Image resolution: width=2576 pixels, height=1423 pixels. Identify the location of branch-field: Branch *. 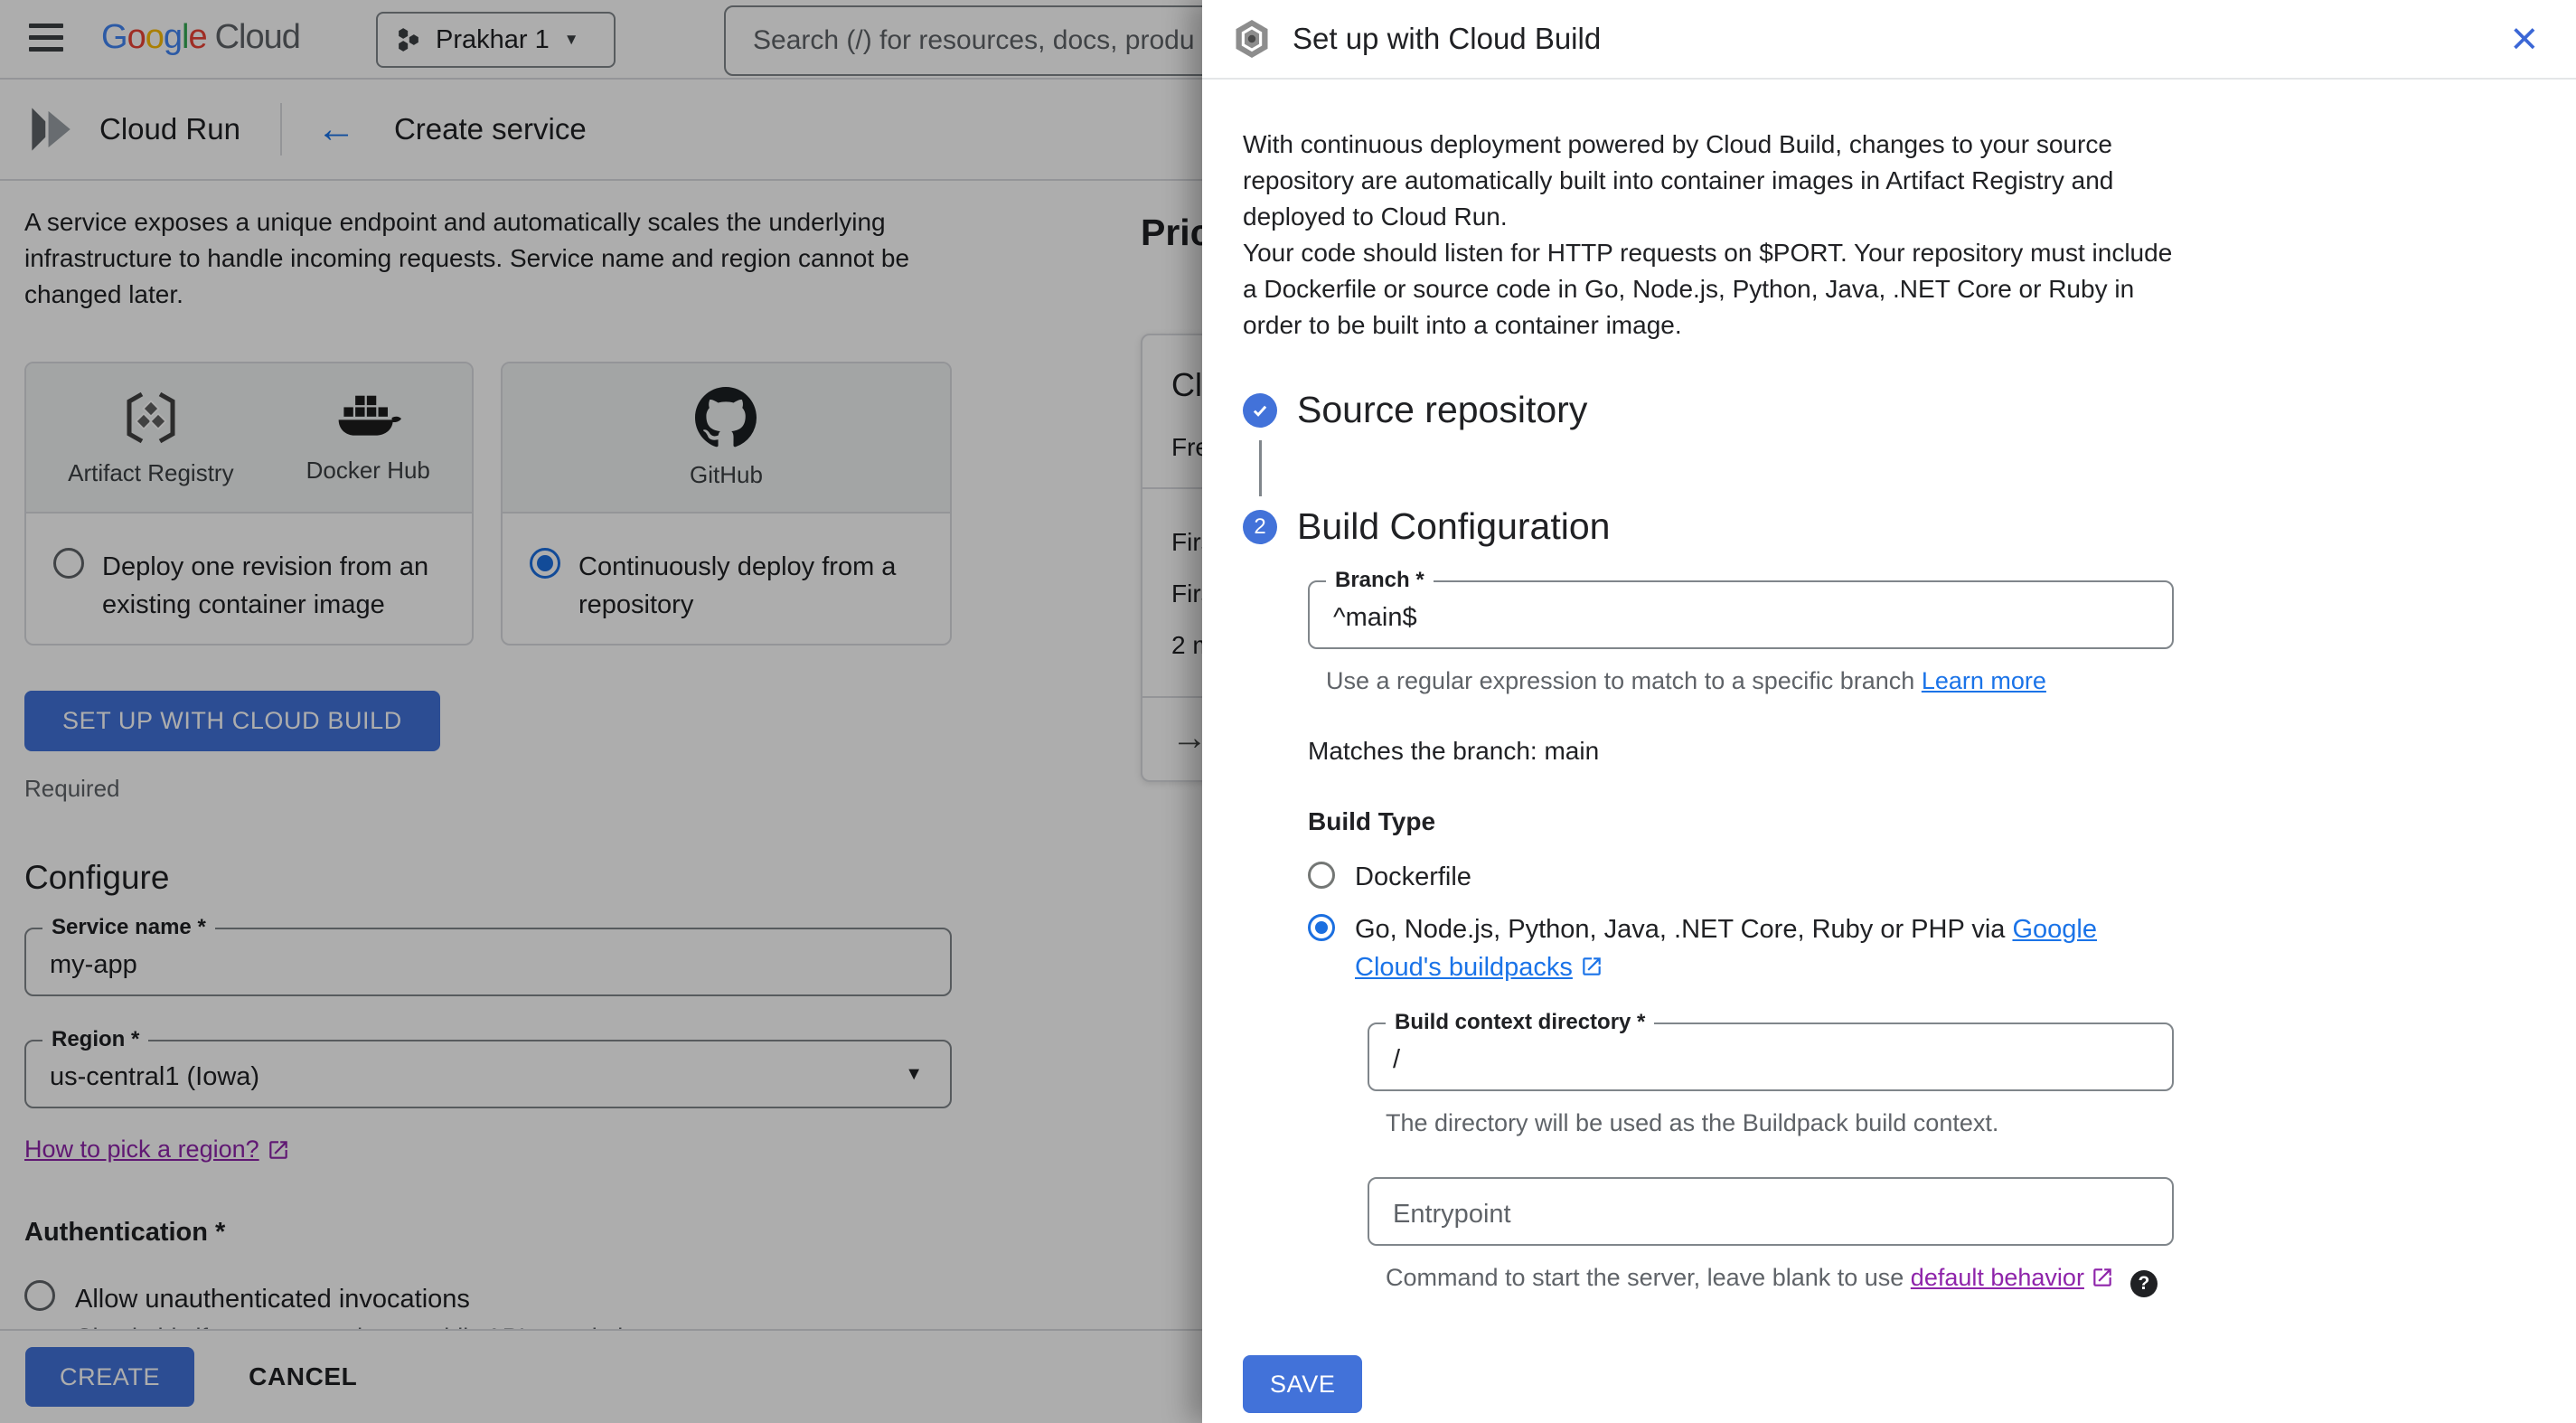
(1741, 609).